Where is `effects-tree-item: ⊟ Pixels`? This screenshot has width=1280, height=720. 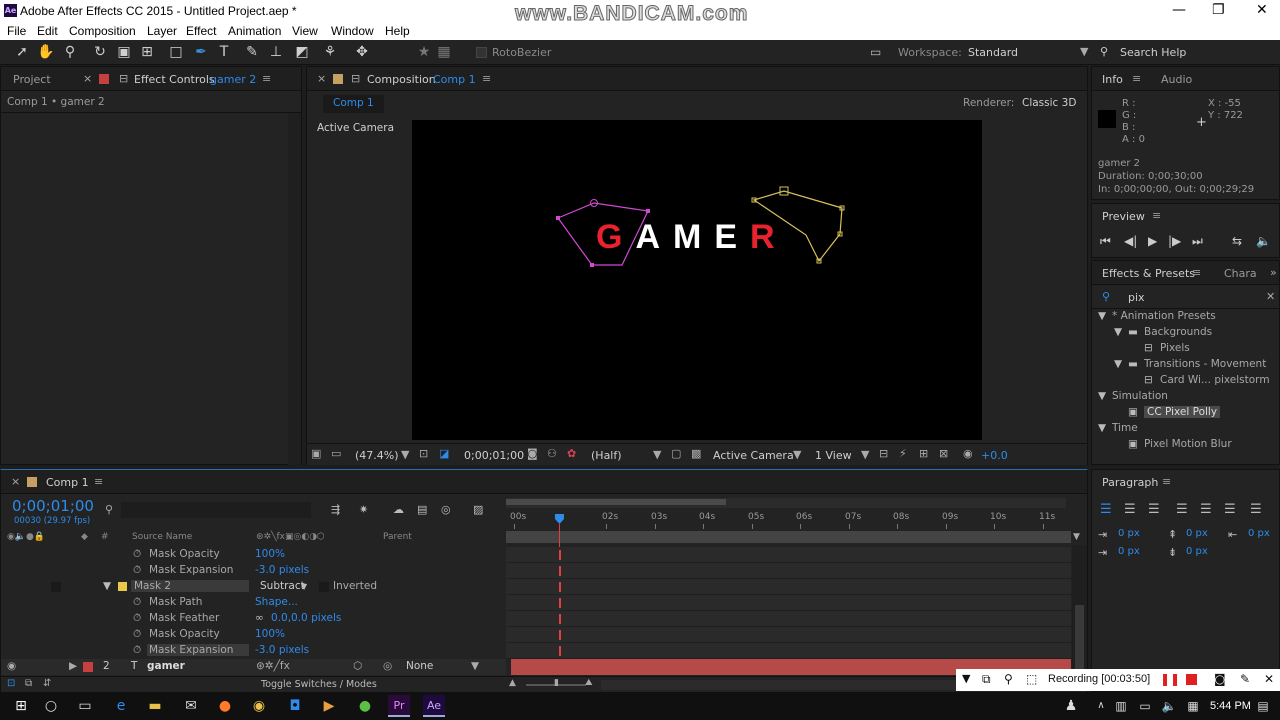
effects-tree-item: ⊟ Pixels is located at coordinates (1185, 349).